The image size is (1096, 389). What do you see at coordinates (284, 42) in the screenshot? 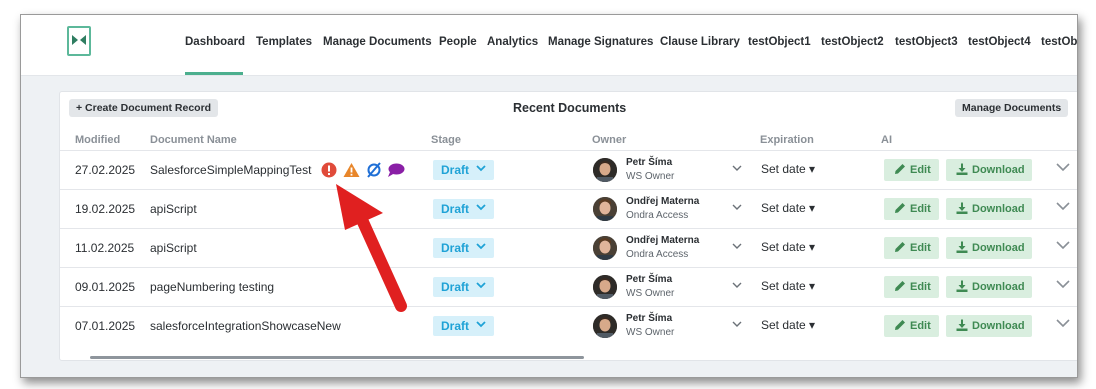
I see `nav-templates: Templates` at bounding box center [284, 42].